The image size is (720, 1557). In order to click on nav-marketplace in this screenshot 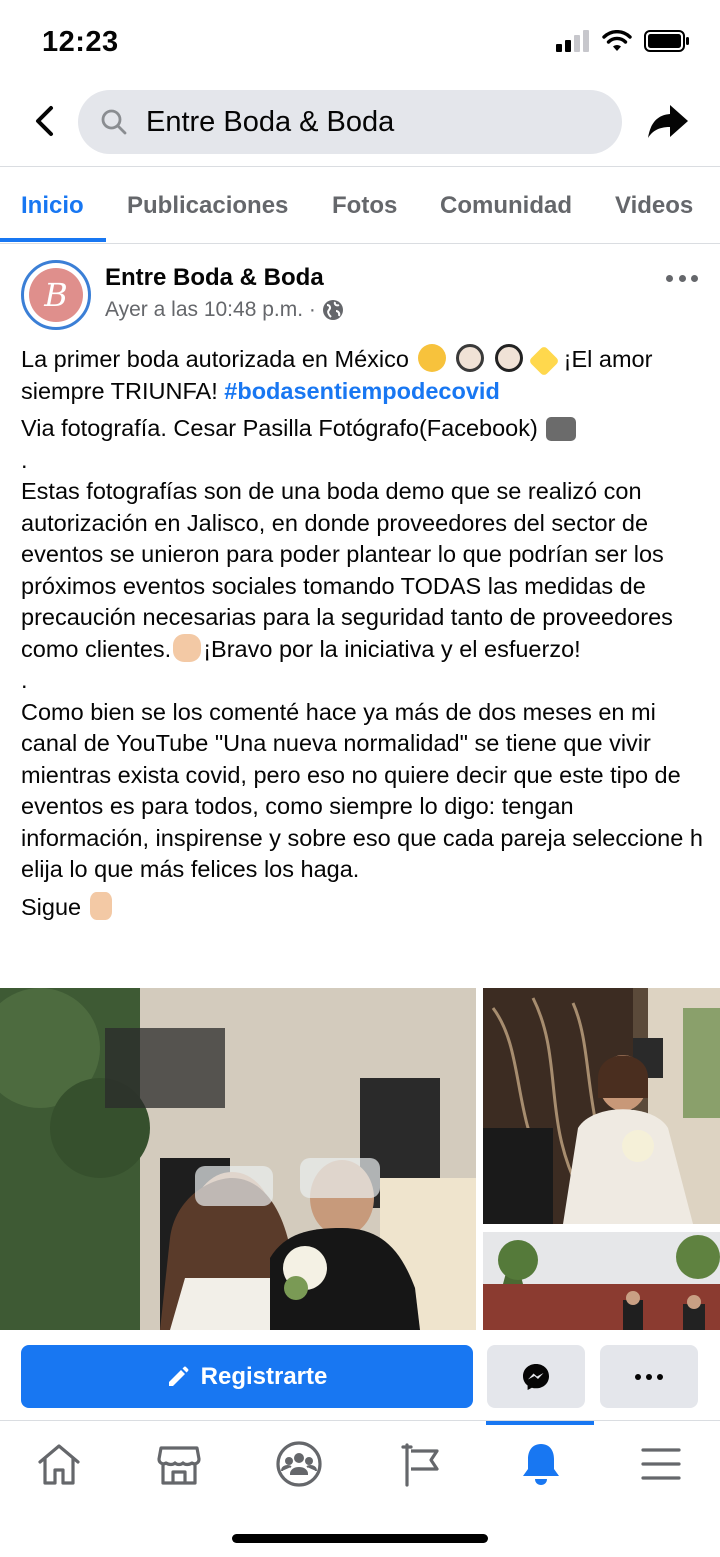, I will do `click(179, 1464)`.